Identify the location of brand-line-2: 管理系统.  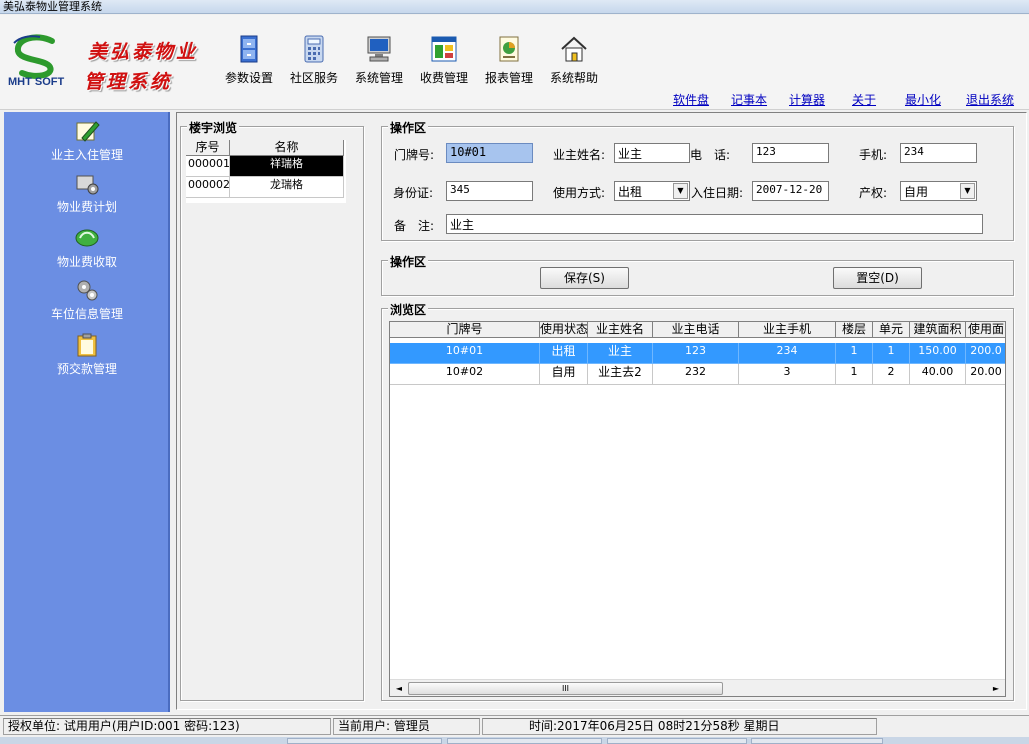
(128, 82).